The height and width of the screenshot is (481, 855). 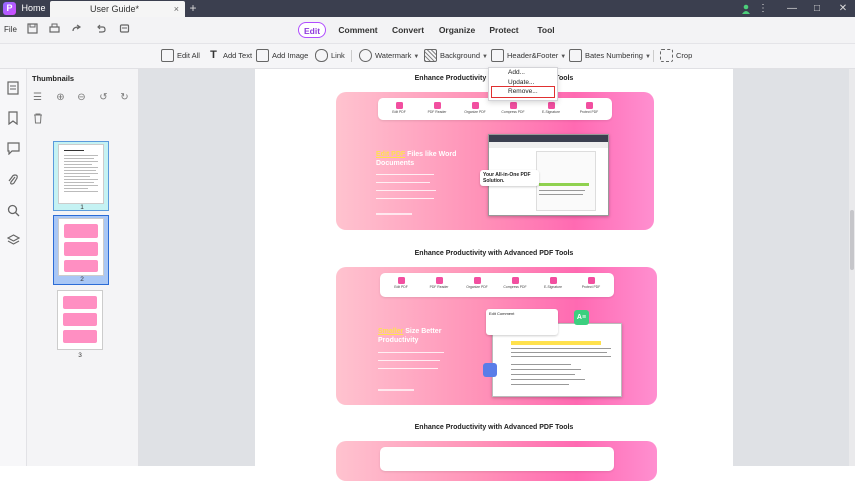 What do you see at coordinates (553, 281) in the screenshot?
I see `nav-e-signature: E-Signature` at bounding box center [553, 281].